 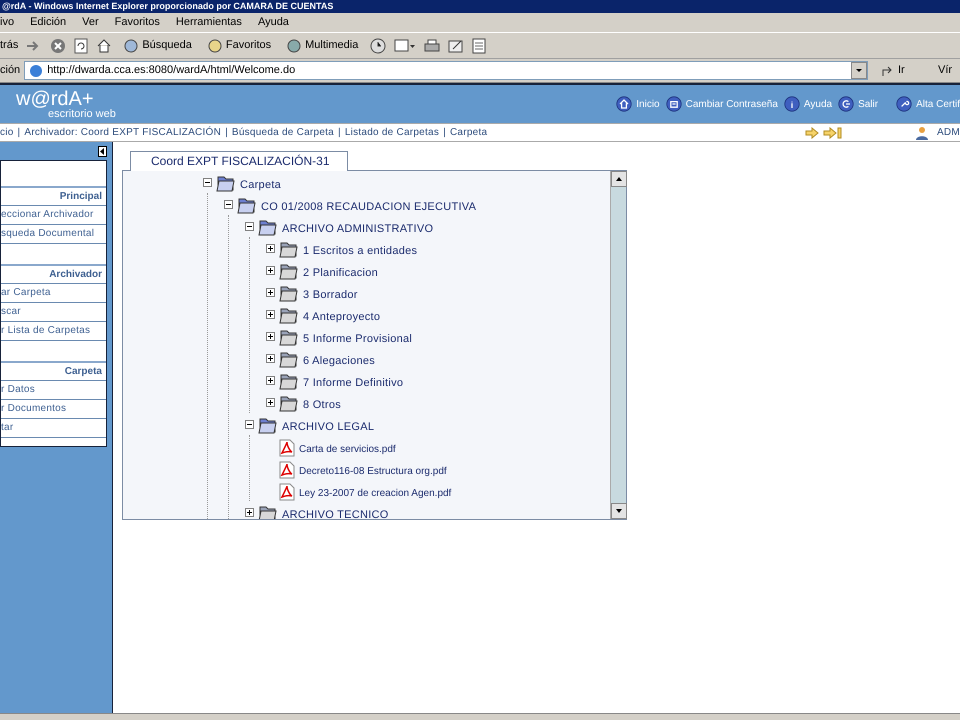 I want to click on tree-item-label: ARCHIVO TECNICO, so click(x=335, y=512).